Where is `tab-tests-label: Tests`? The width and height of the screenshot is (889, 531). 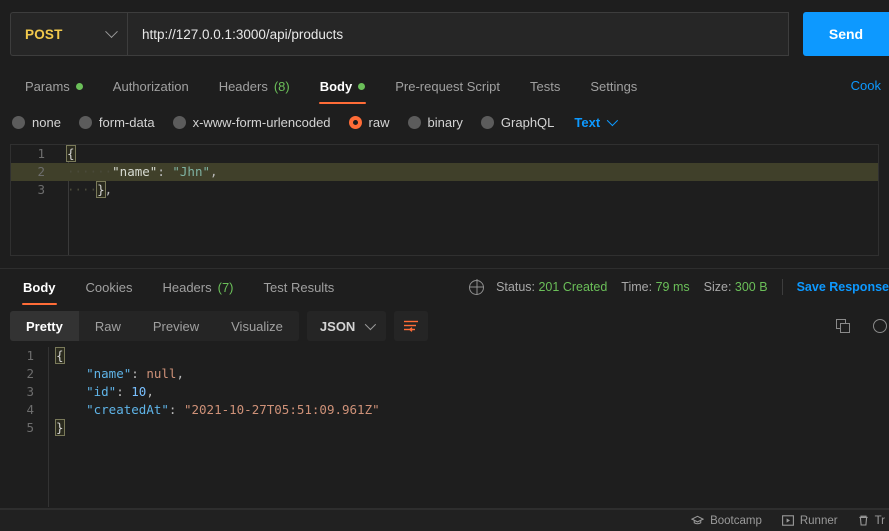
tab-tests-label: Tests is located at coordinates (545, 86).